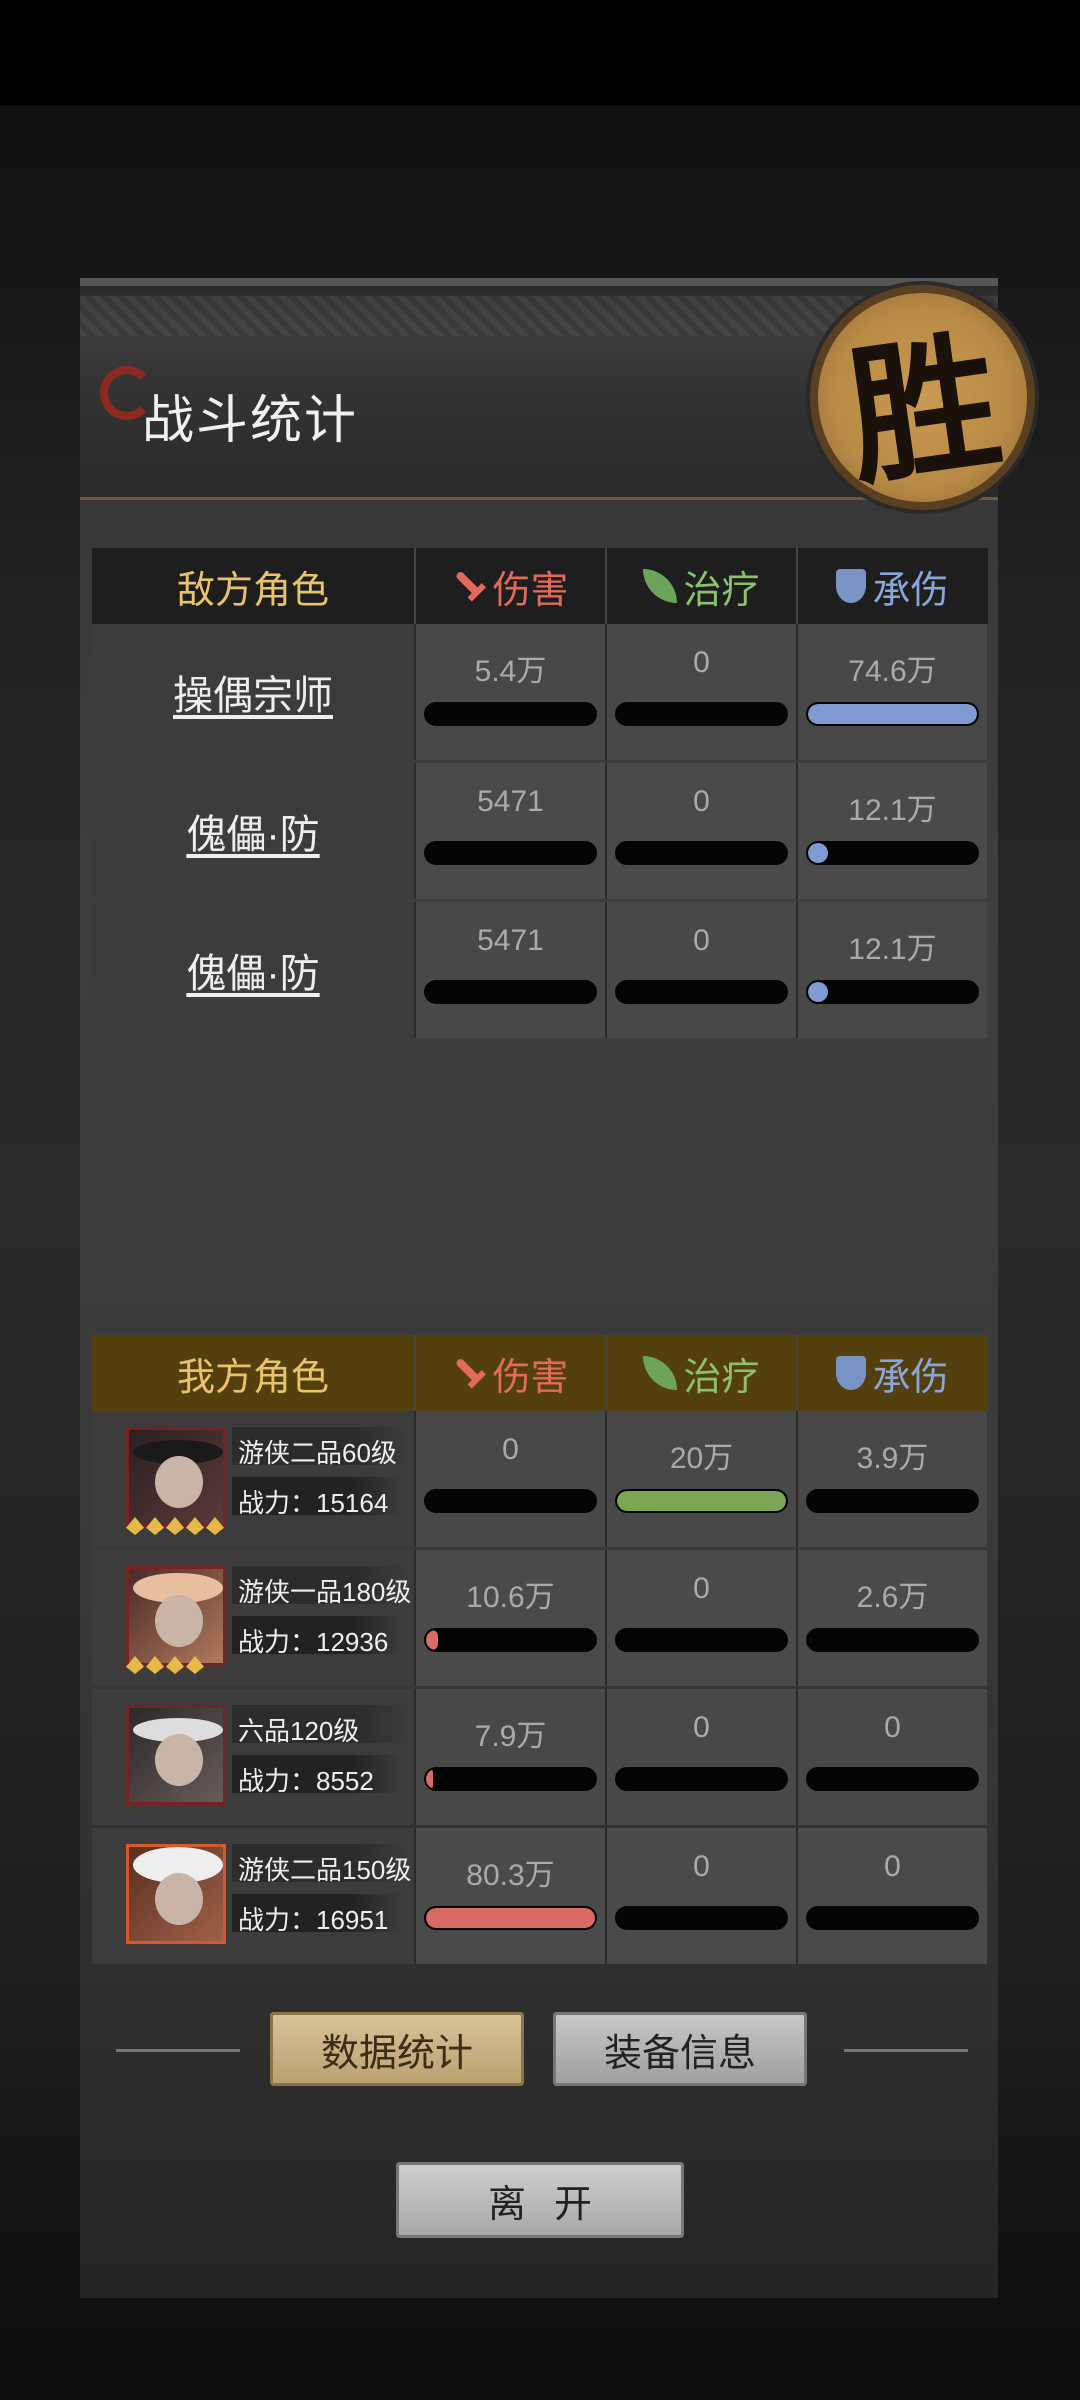 This screenshot has width=1080, height=2400. I want to click on enemy-header: 敌方角色 伤害 治疗 承伤, so click(540, 586).